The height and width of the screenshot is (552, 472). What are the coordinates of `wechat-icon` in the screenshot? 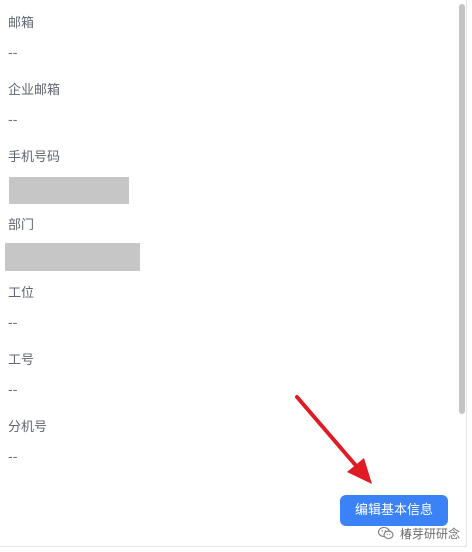 It's located at (386, 533).